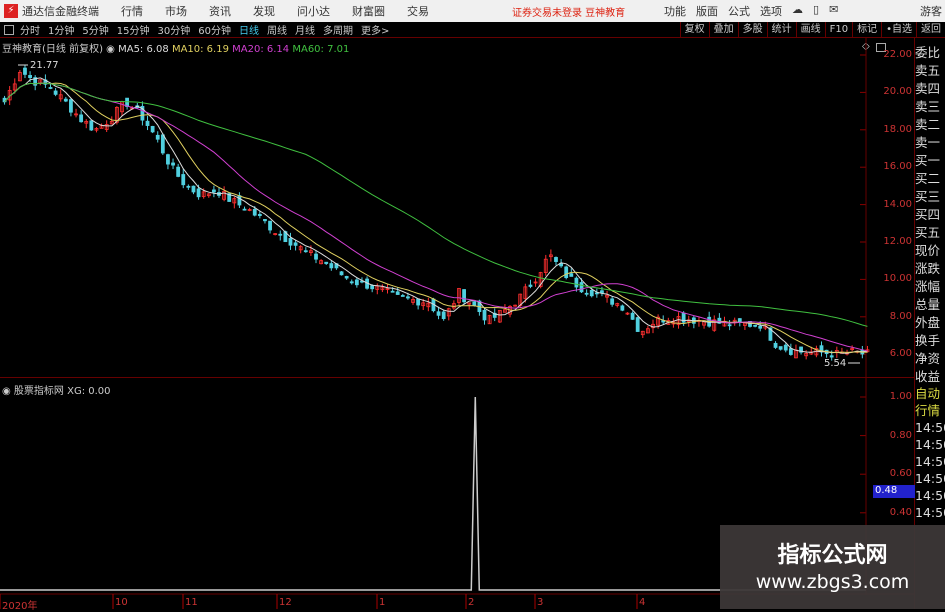  I want to click on x-tick-label: 11, so click(191, 602).